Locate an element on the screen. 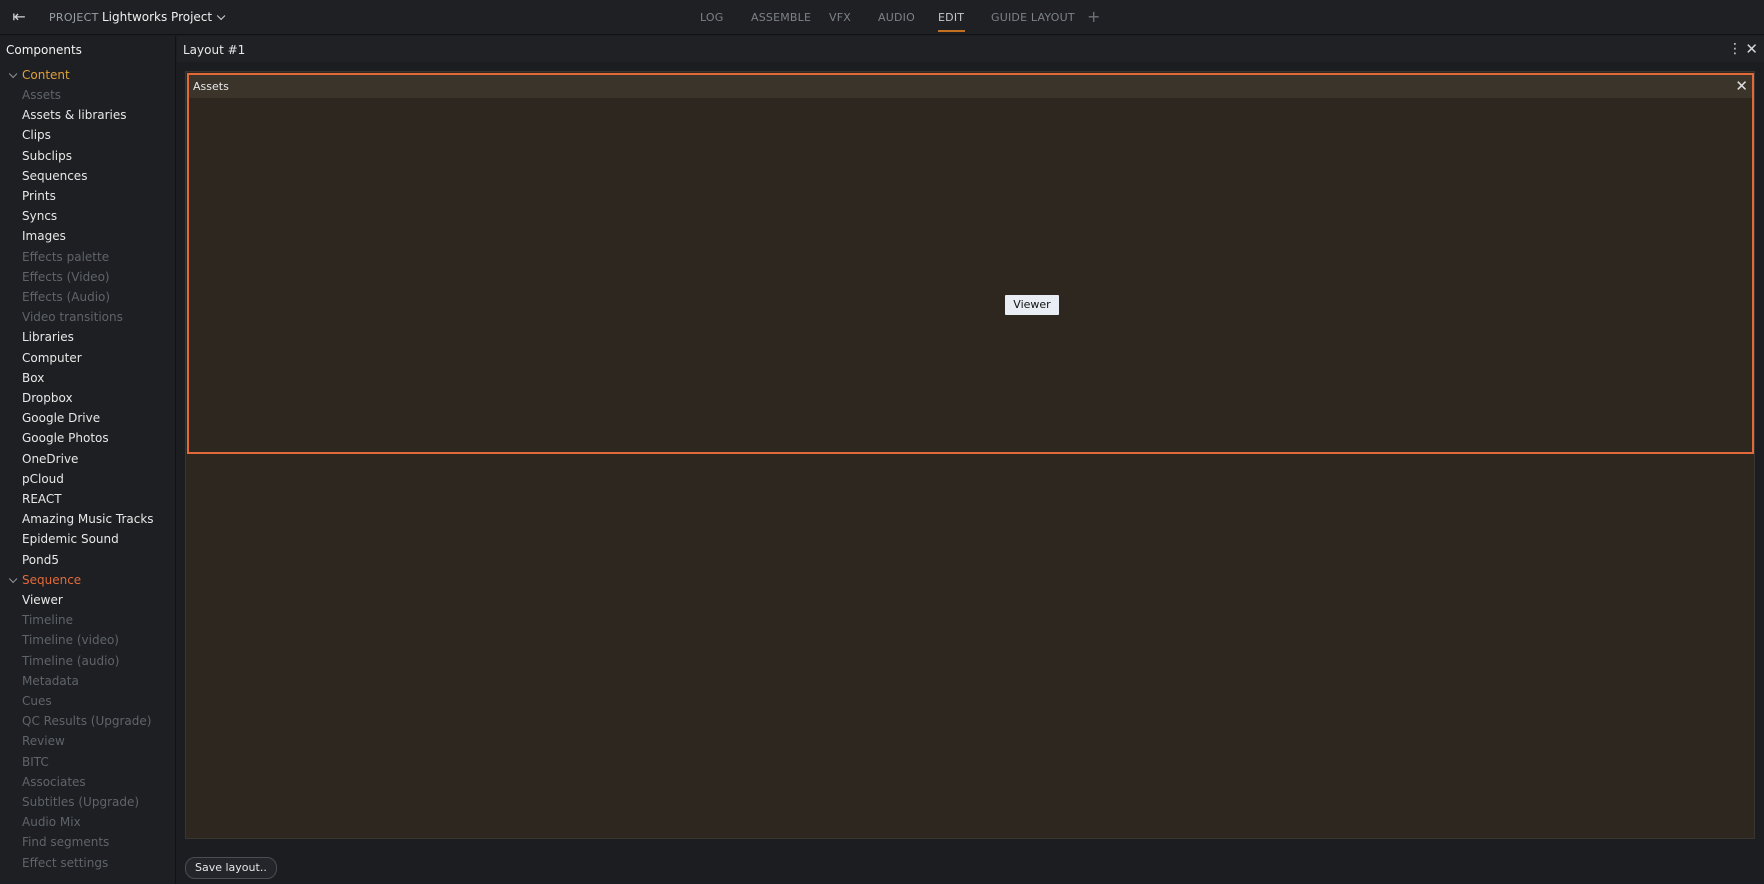 The image size is (1764, 884). more-options-icon: ⋮ is located at coordinates (1735, 49).